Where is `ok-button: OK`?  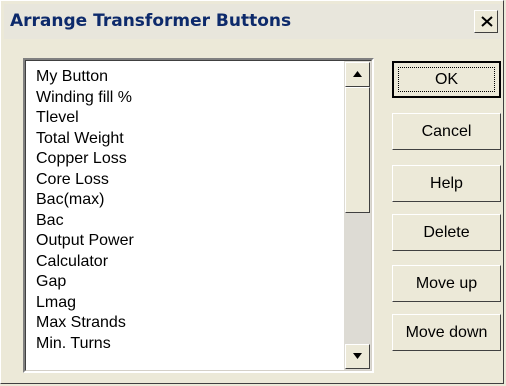 ok-button: OK is located at coordinates (446, 79).